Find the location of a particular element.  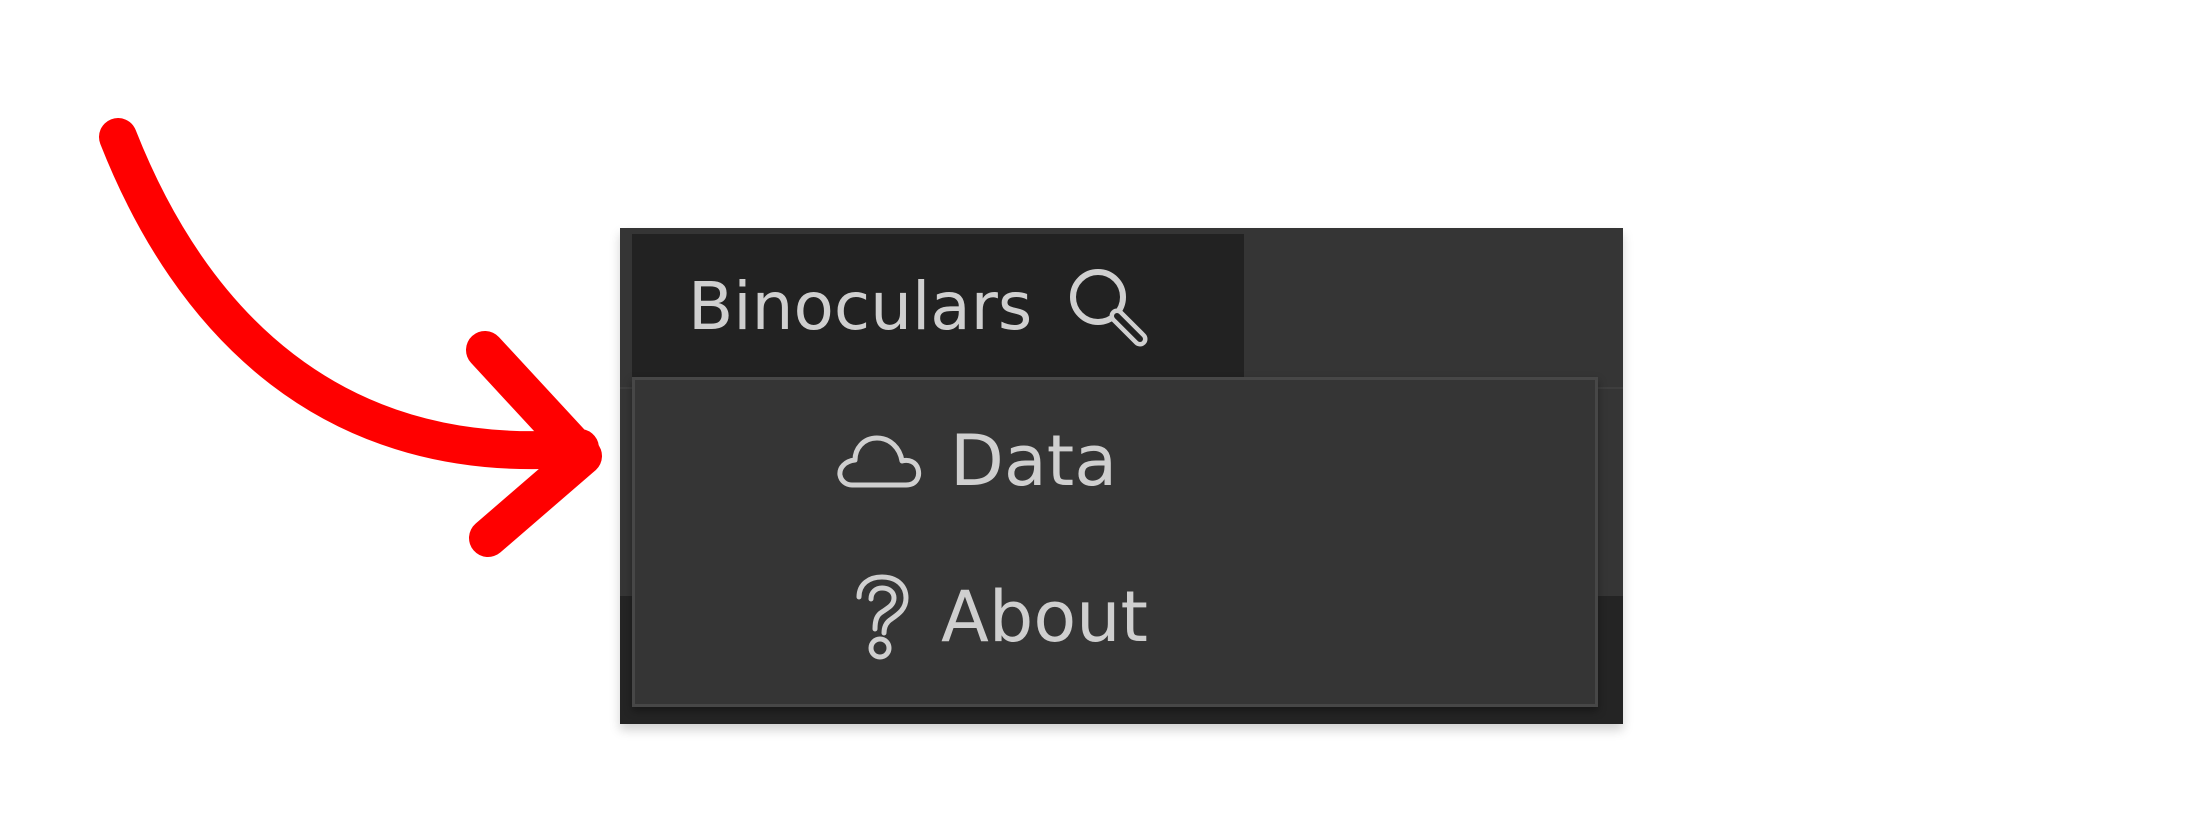

menu-binoculars-label: Binoculars is located at coordinates (860, 306).